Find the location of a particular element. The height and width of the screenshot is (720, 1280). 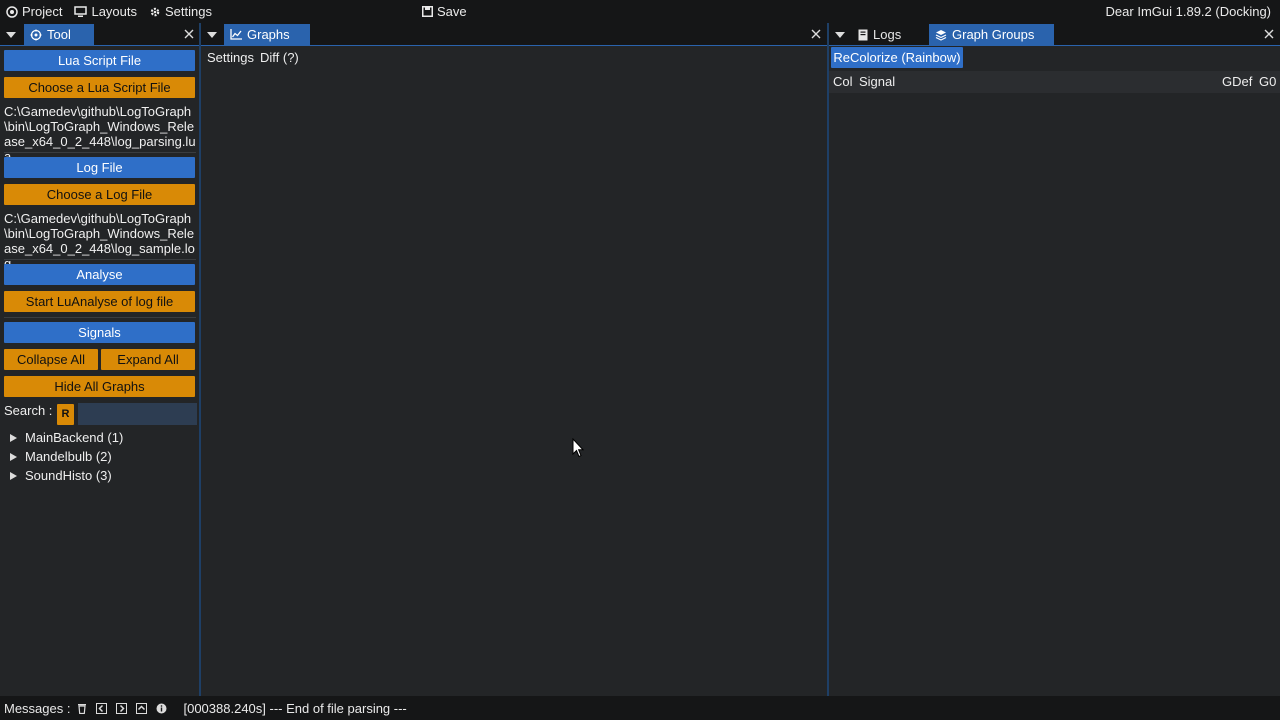

previous-icon is located at coordinates (102, 708).